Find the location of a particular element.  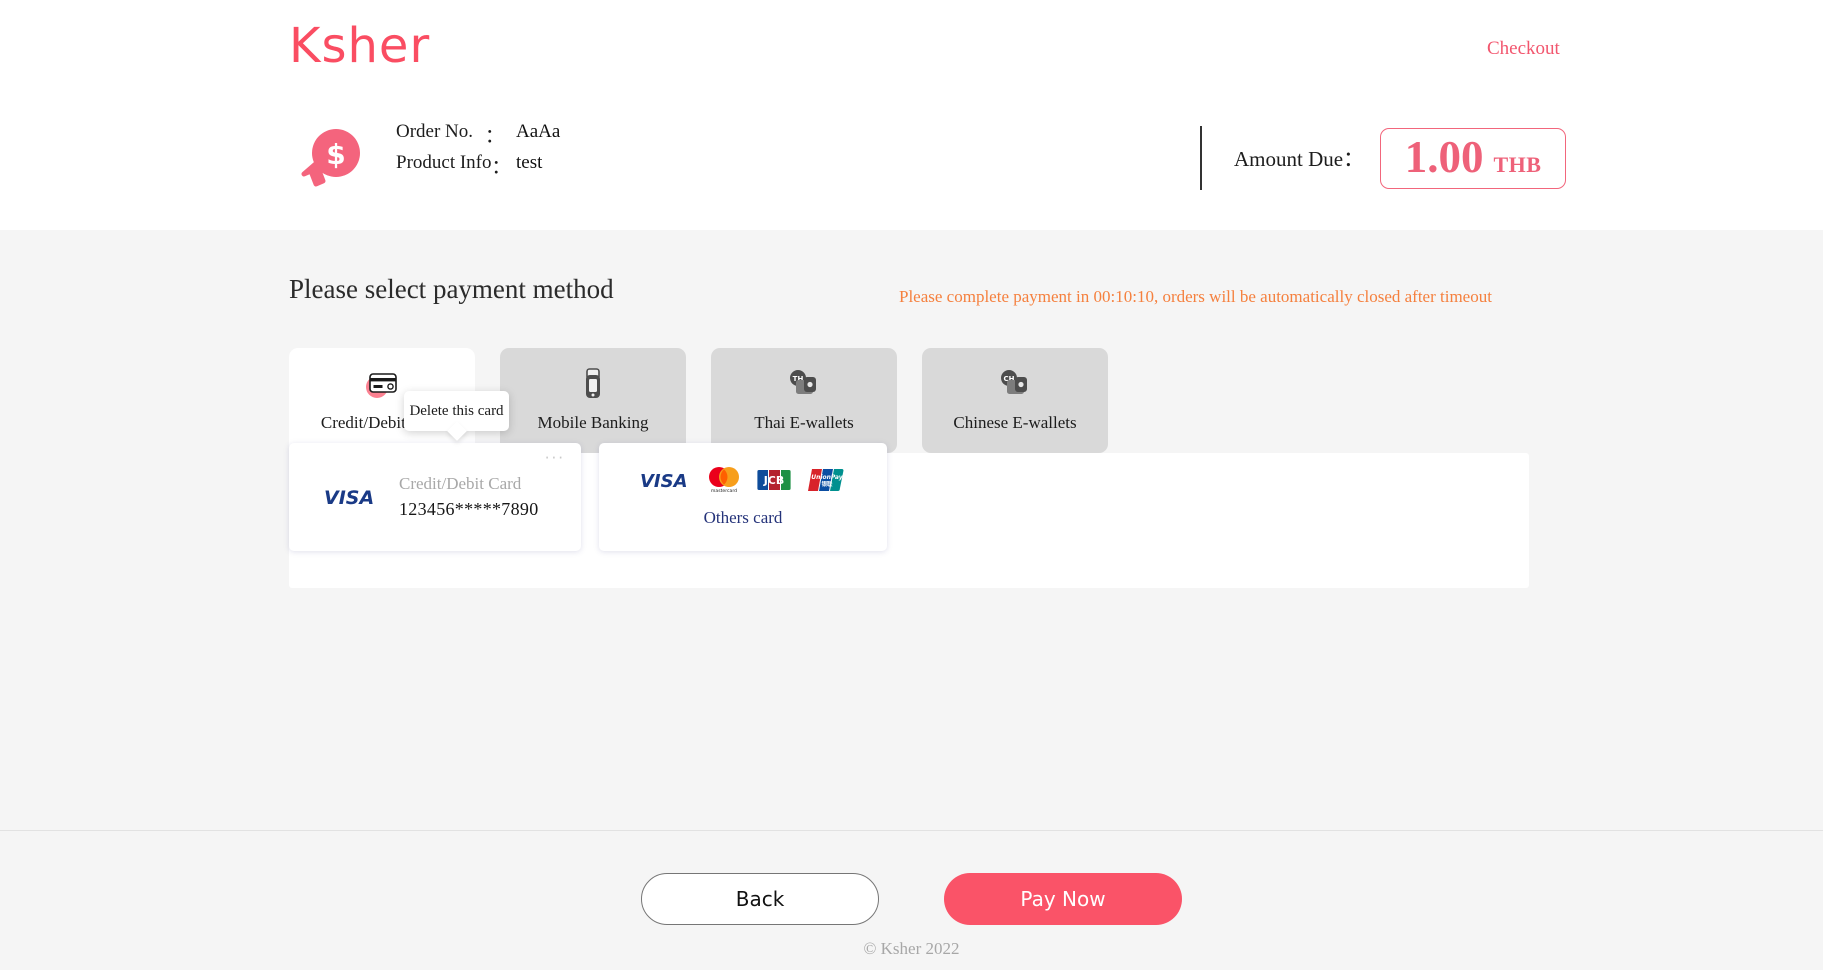

tab-chinese-ewallets: CH Chinese E-wallets is located at coordinates (1015, 400).